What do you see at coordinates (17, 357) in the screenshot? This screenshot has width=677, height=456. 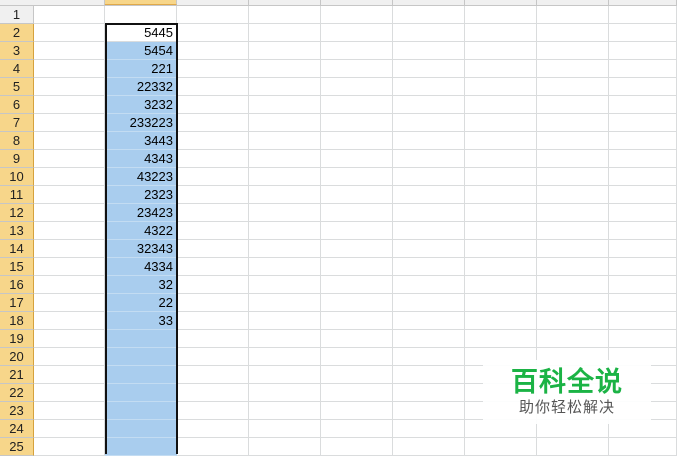 I see `row-header: 20` at bounding box center [17, 357].